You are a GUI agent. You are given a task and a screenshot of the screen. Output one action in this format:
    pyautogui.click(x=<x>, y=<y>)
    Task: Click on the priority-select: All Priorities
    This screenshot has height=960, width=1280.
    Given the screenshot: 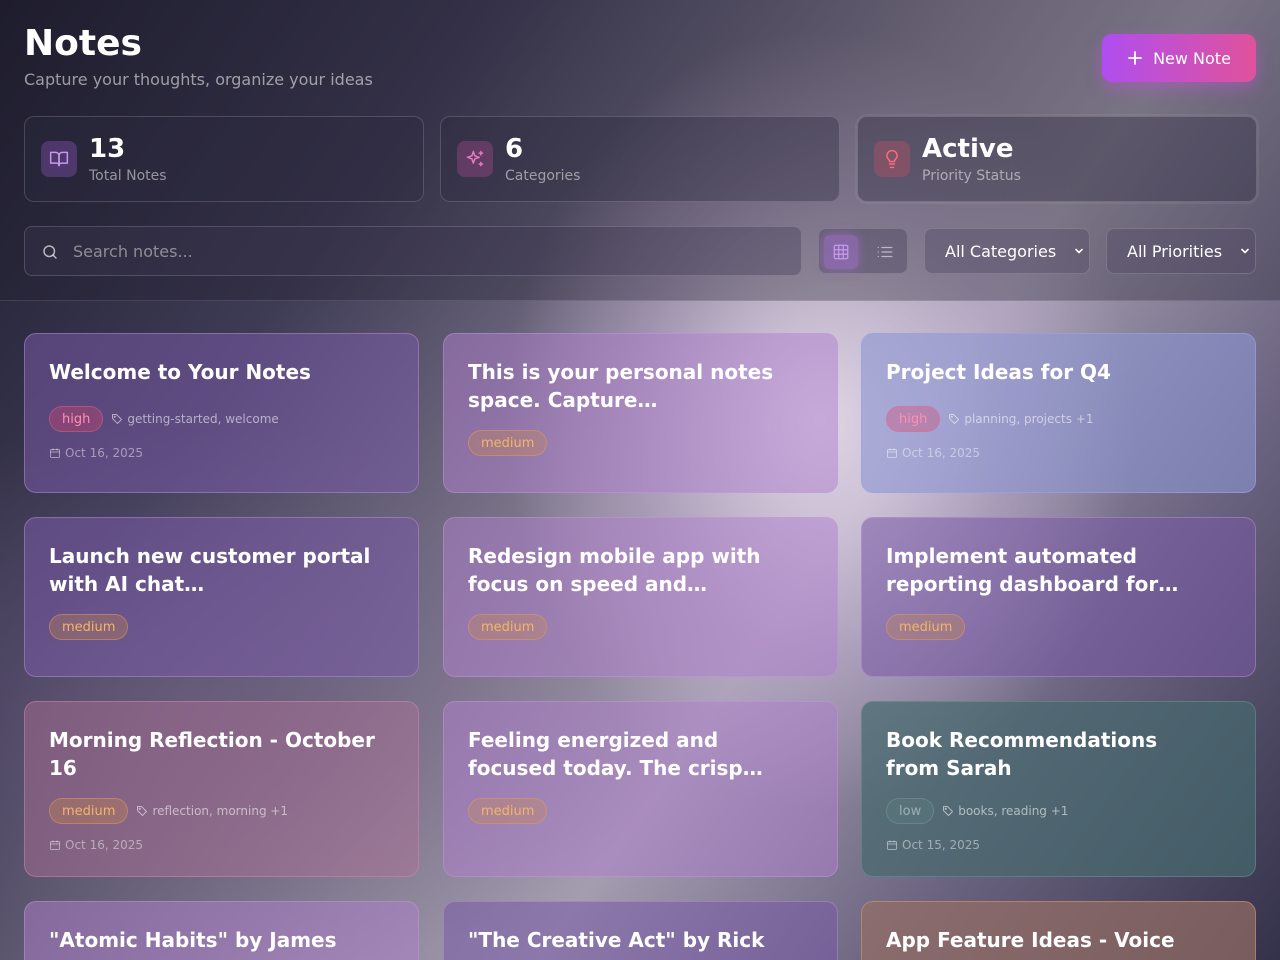 What is the action you would take?
    pyautogui.click(x=1181, y=251)
    